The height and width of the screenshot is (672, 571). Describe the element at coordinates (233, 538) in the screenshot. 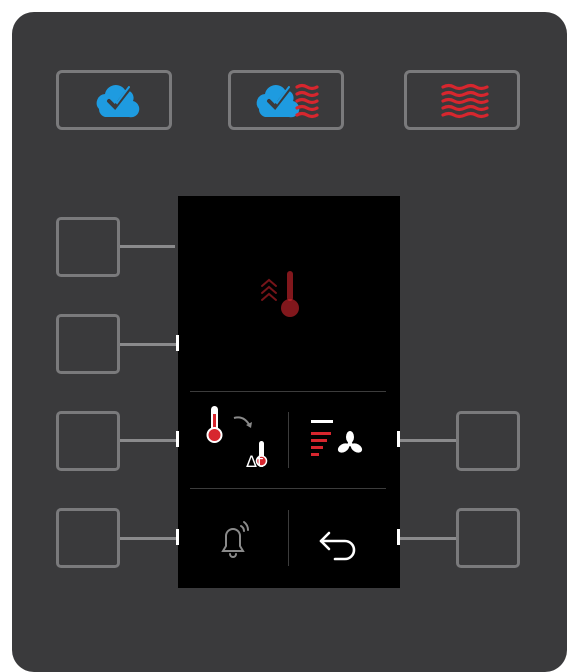

I see `alarm-softkey` at that location.